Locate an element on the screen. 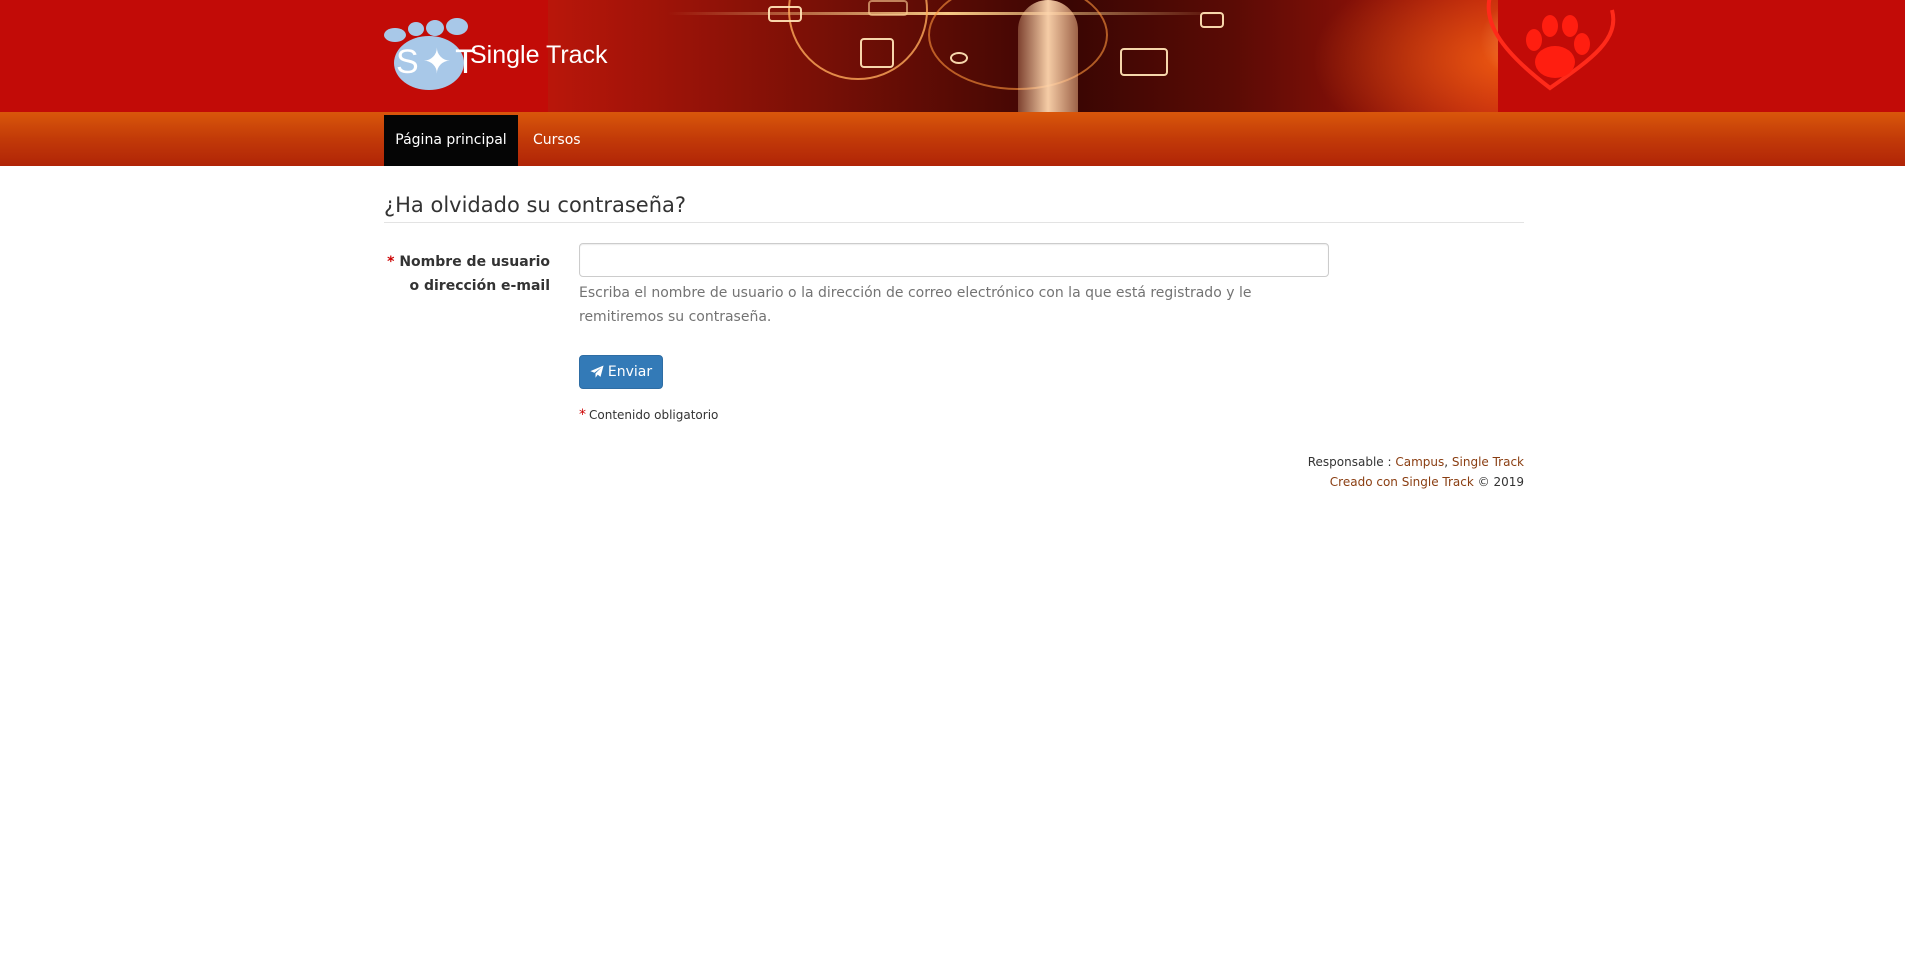 The height and width of the screenshot is (958, 1905). username-email-label: * Nombre de usuario o dirección e-mail is located at coordinates (467, 274).